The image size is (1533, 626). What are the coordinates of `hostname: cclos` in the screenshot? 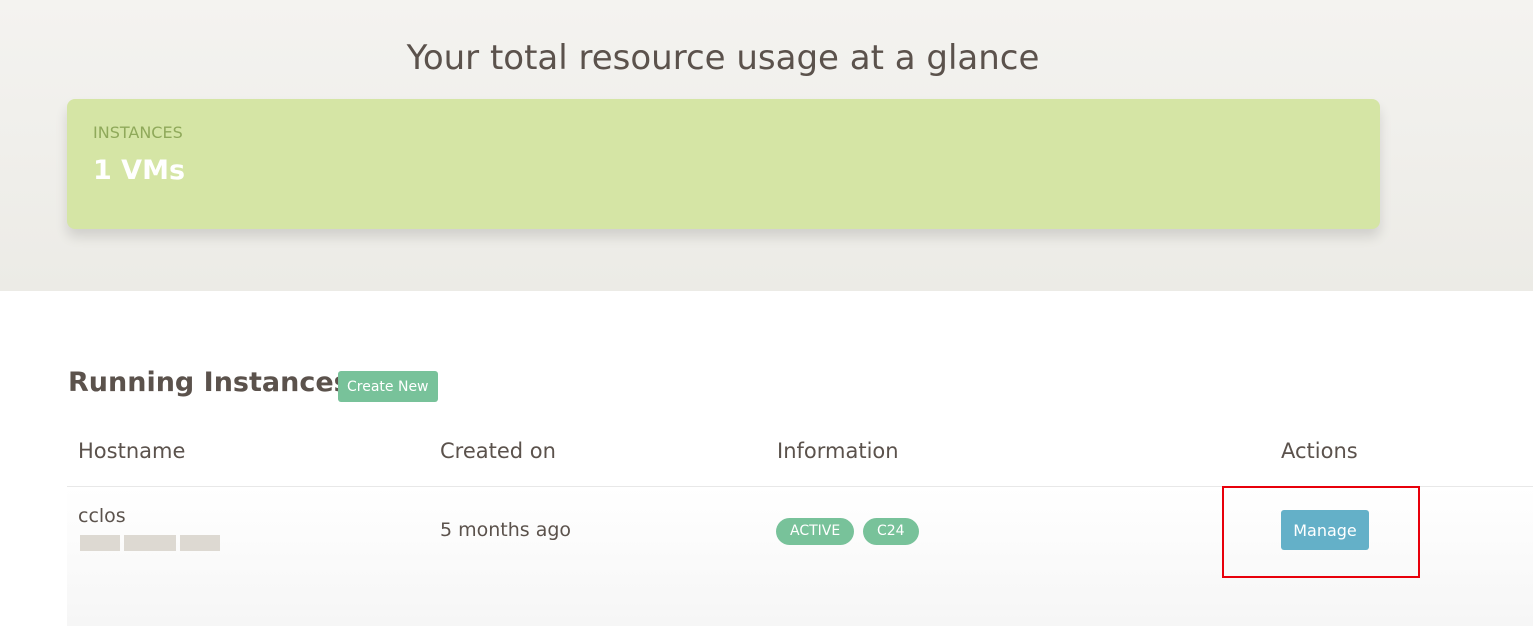 It's located at (102, 516).